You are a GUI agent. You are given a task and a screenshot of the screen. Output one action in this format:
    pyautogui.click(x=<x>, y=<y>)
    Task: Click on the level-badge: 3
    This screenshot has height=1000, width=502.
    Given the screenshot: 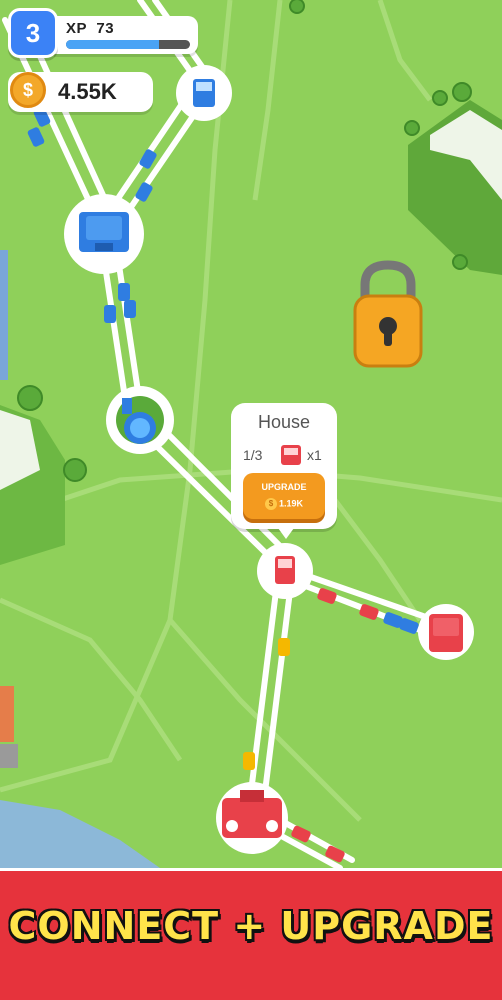 What is the action you would take?
    pyautogui.click(x=33, y=33)
    